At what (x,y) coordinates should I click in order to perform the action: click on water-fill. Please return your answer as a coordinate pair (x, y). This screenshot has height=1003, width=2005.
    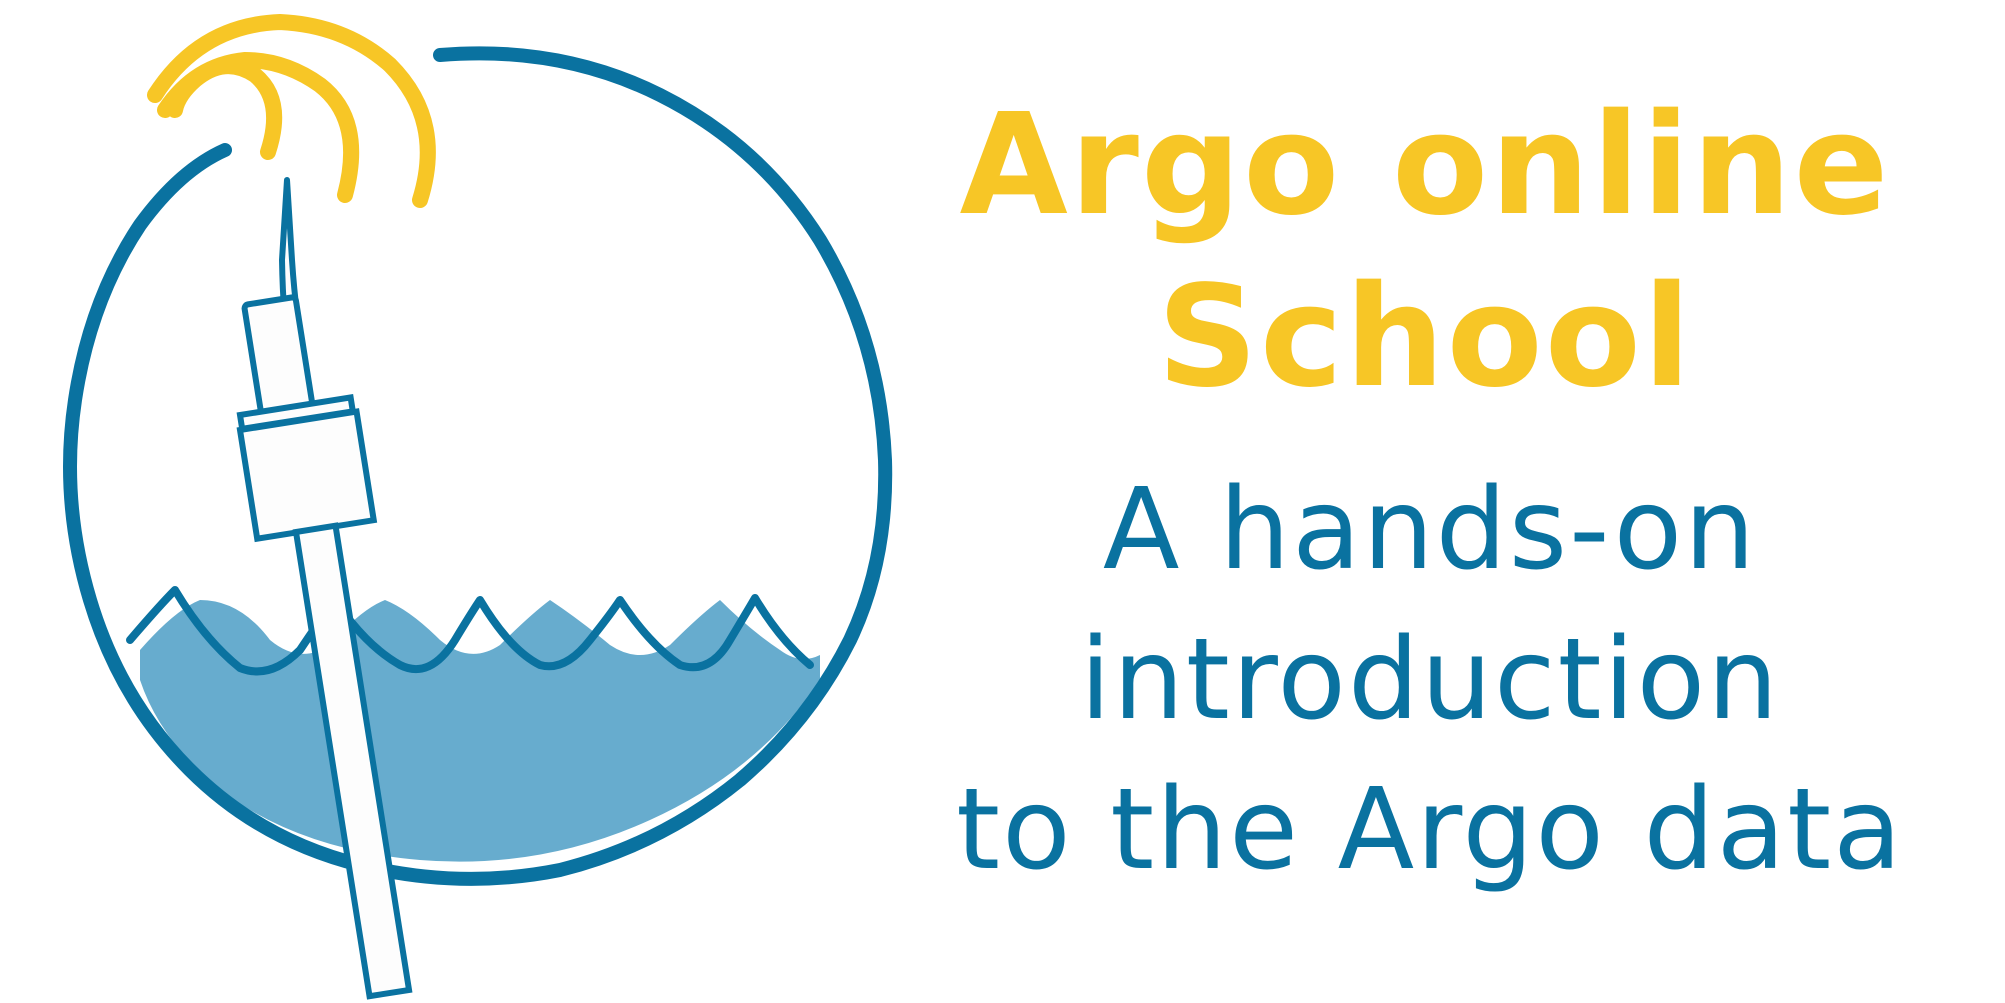
    Looking at the image, I should click on (480, 731).